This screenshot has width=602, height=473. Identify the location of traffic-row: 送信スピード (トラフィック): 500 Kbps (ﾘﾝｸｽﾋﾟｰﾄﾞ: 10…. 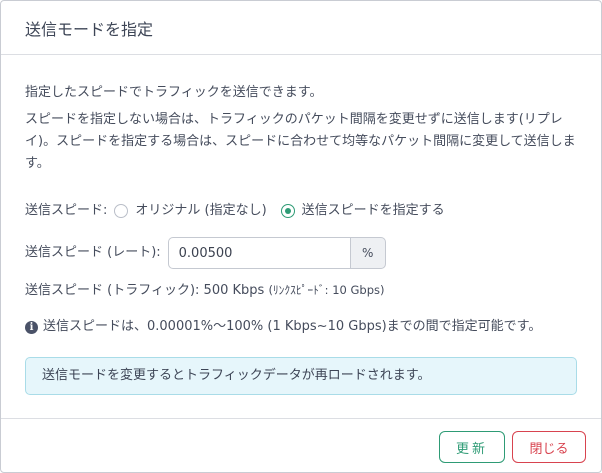
(204, 290).